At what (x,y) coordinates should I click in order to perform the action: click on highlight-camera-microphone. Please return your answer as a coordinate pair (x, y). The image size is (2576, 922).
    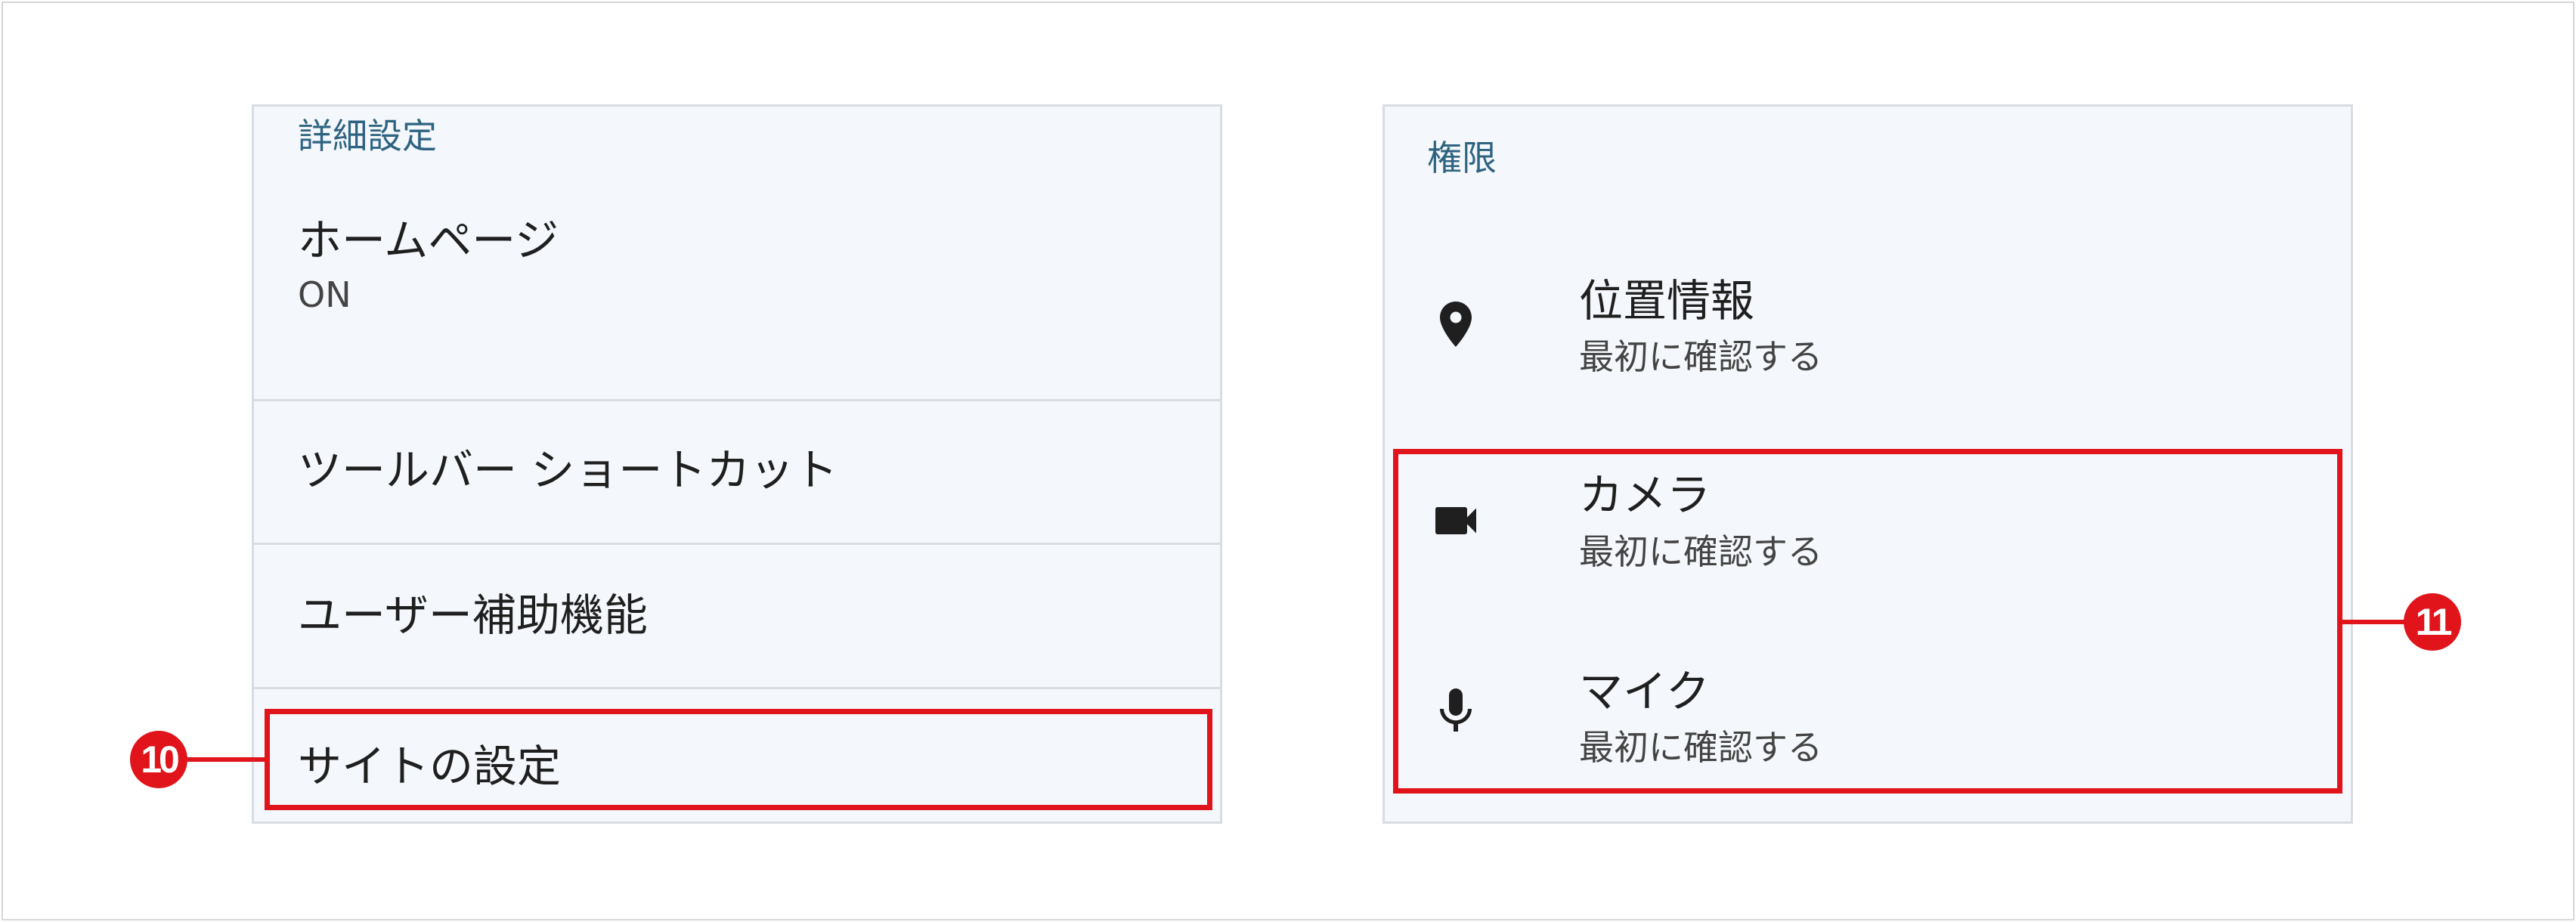
    Looking at the image, I should click on (1867, 621).